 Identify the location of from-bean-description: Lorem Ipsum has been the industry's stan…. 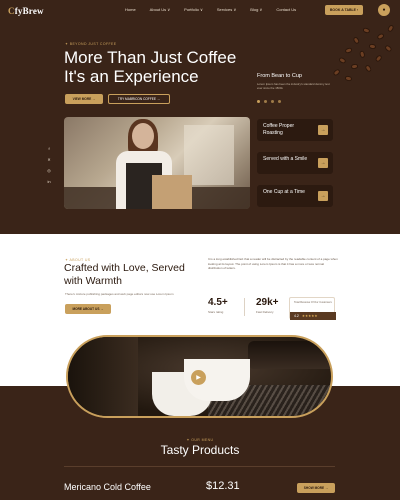
(293, 86).